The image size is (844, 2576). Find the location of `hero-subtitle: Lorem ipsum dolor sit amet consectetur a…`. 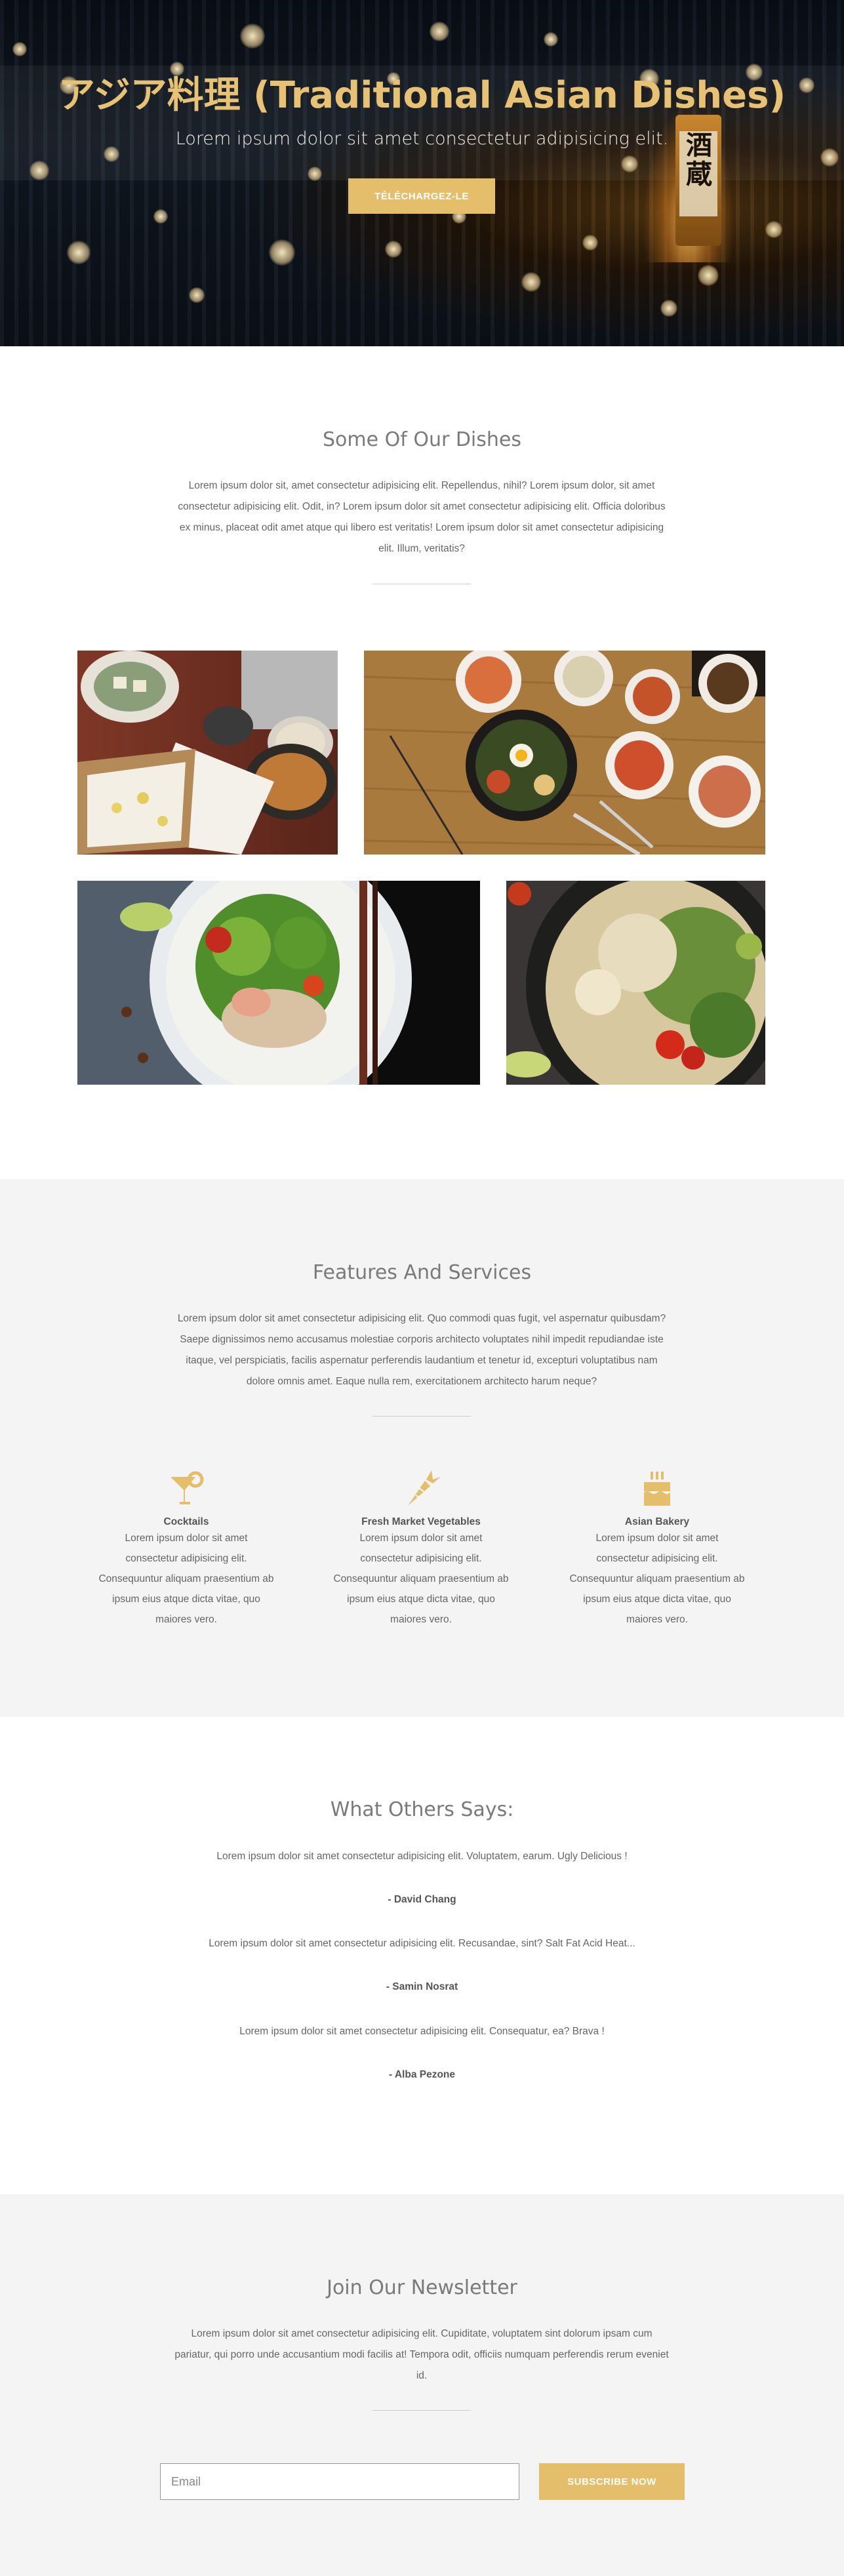

hero-subtitle: Lorem ipsum dolor sit amet consectetur a… is located at coordinates (422, 139).